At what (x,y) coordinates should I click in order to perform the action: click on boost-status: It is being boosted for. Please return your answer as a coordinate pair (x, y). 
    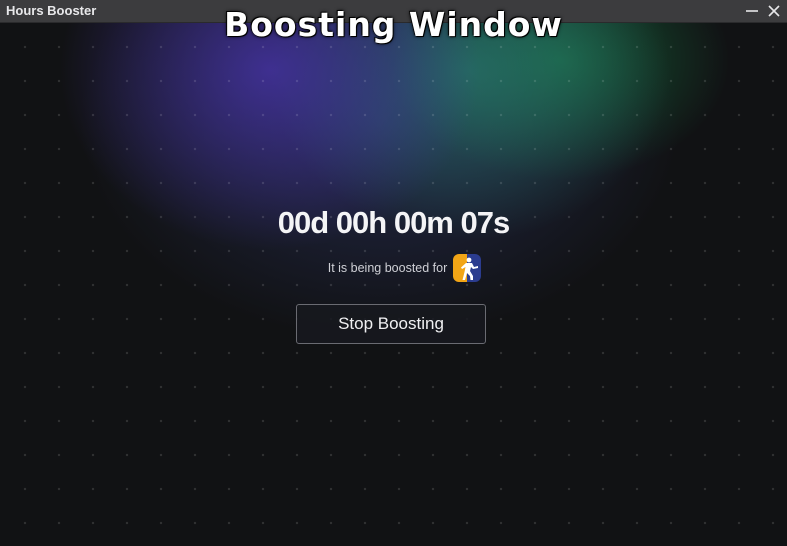
    Looking at the image, I should click on (393, 268).